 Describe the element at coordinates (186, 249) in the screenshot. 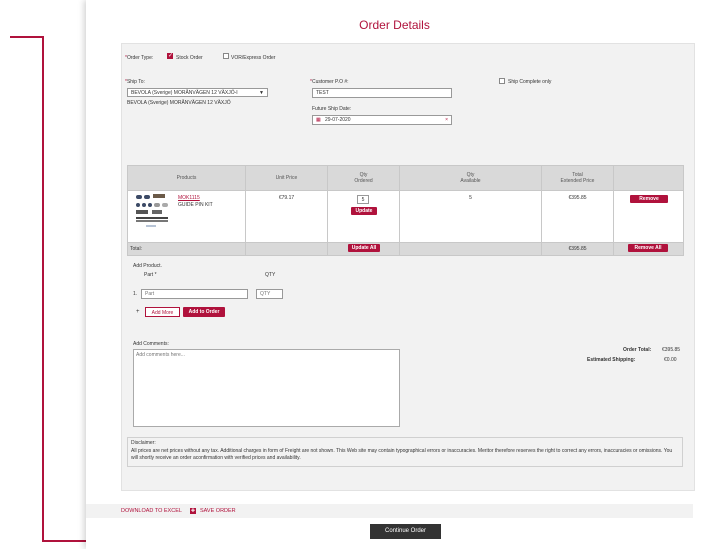

I see `footer-total-label: Total:` at that location.